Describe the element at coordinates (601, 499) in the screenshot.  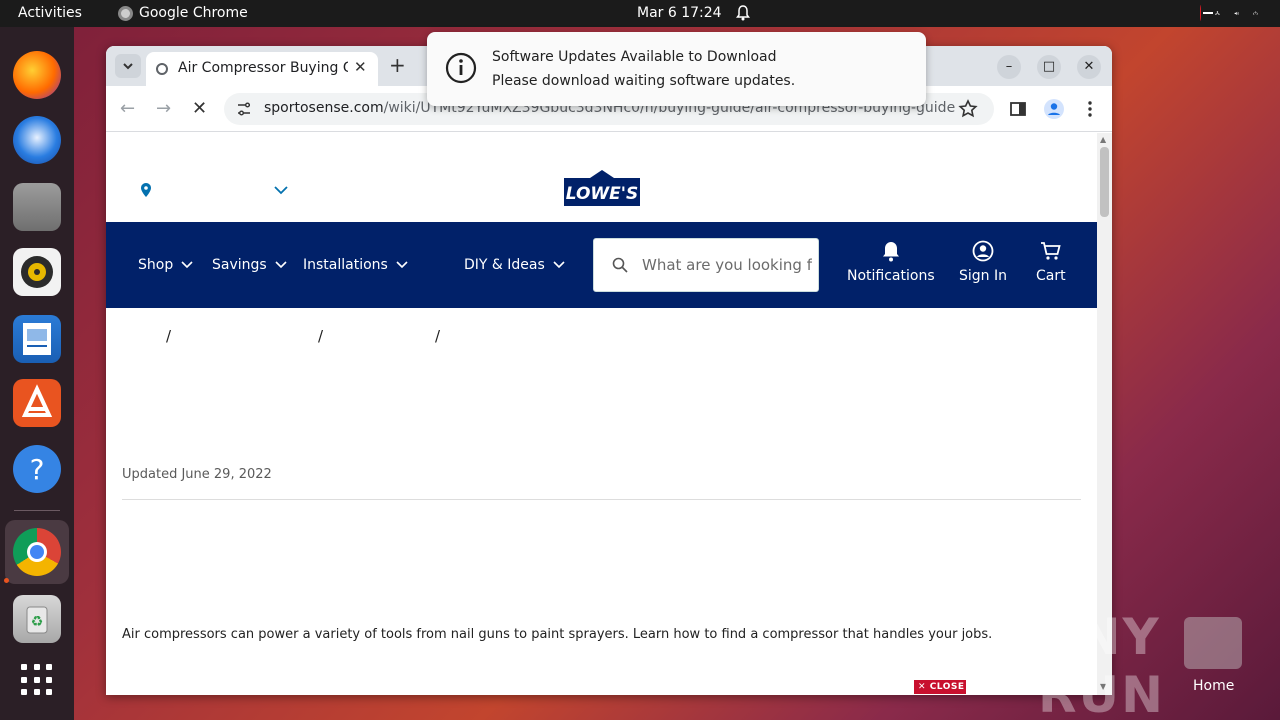
I see `divider` at that location.